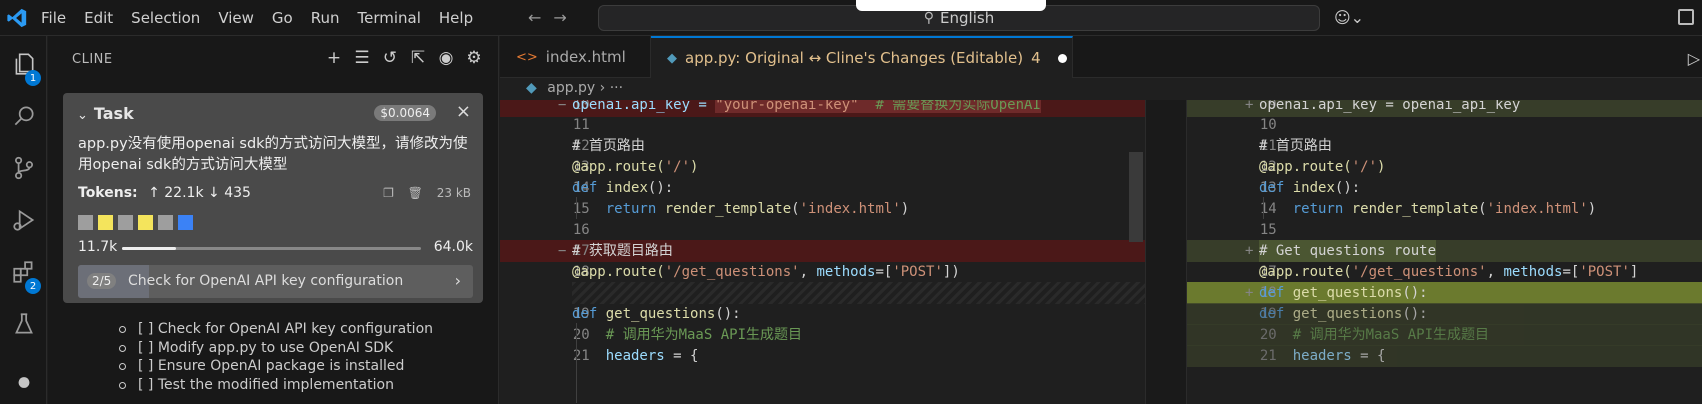 The height and width of the screenshot is (404, 1702). I want to click on code-line: 19 def get_questions():, so click(656, 313).